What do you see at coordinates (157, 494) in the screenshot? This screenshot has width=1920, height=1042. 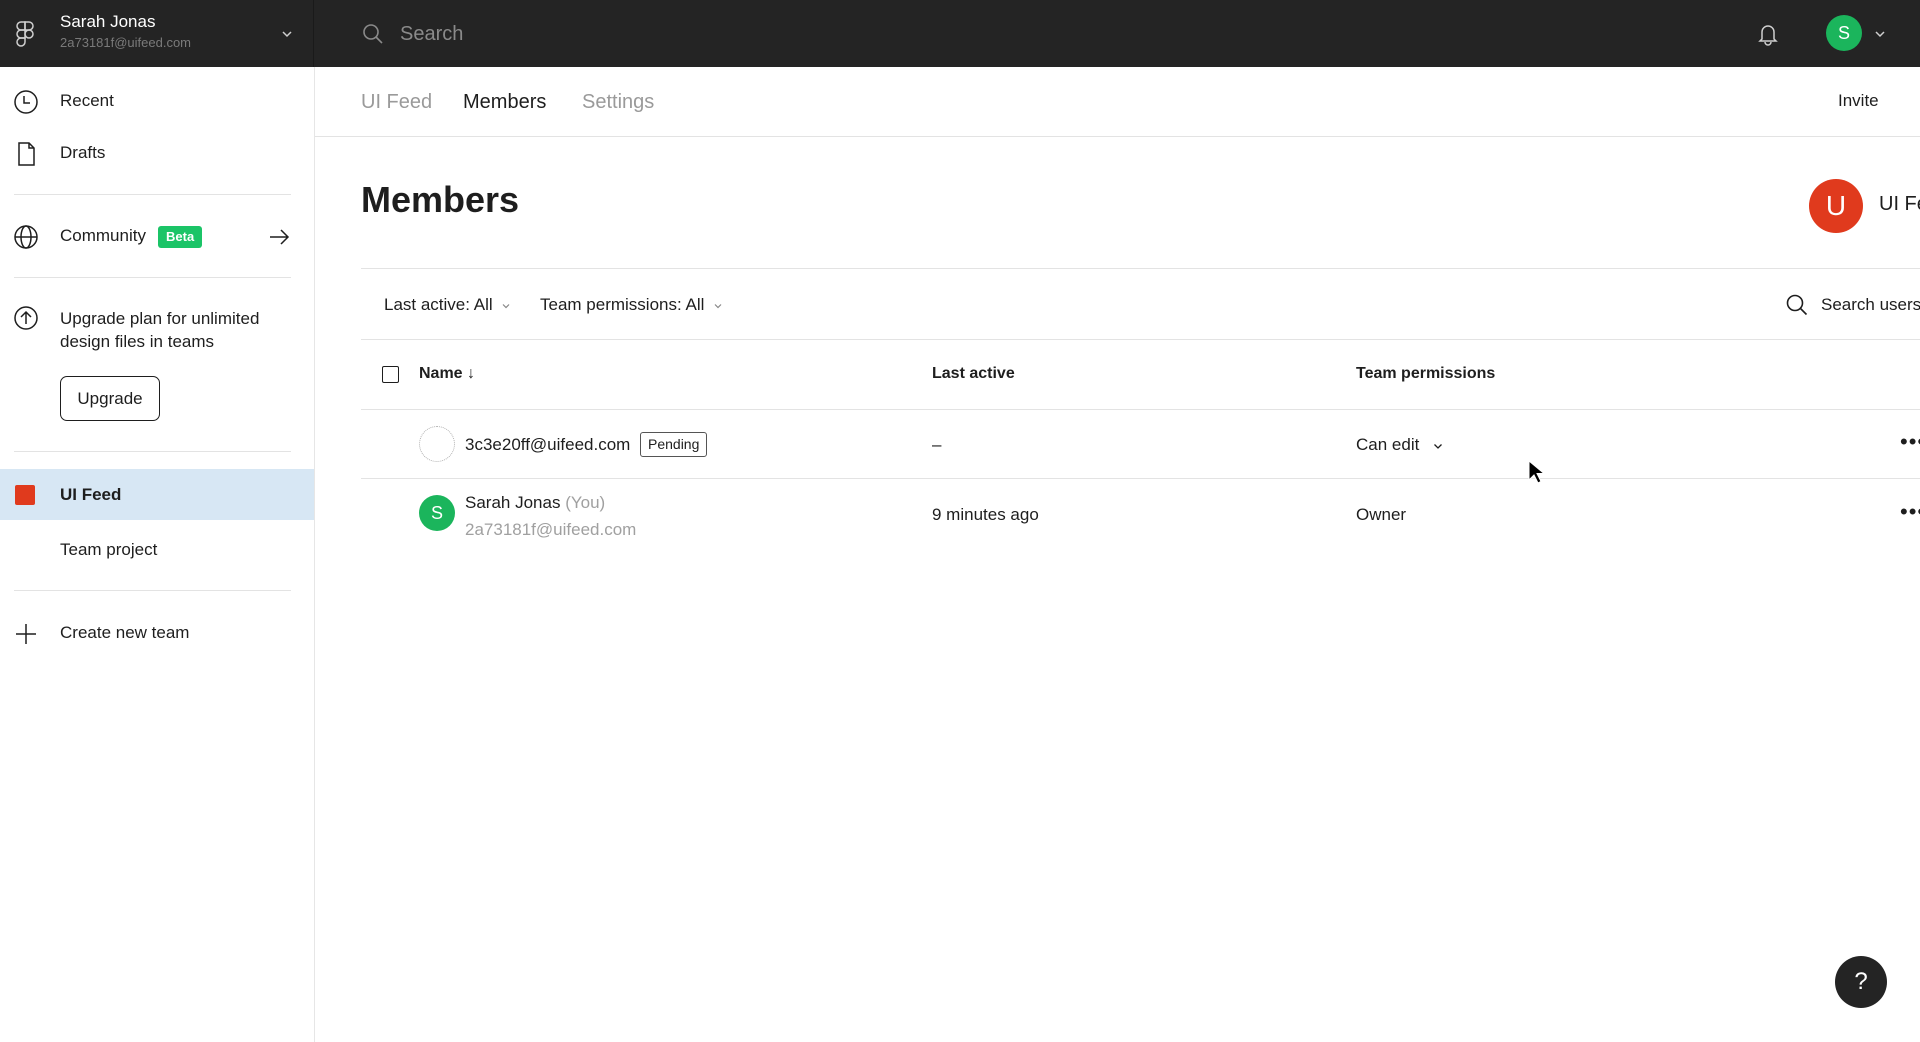 I see `sidebar-item-team-ui-feed: UI Feed` at bounding box center [157, 494].